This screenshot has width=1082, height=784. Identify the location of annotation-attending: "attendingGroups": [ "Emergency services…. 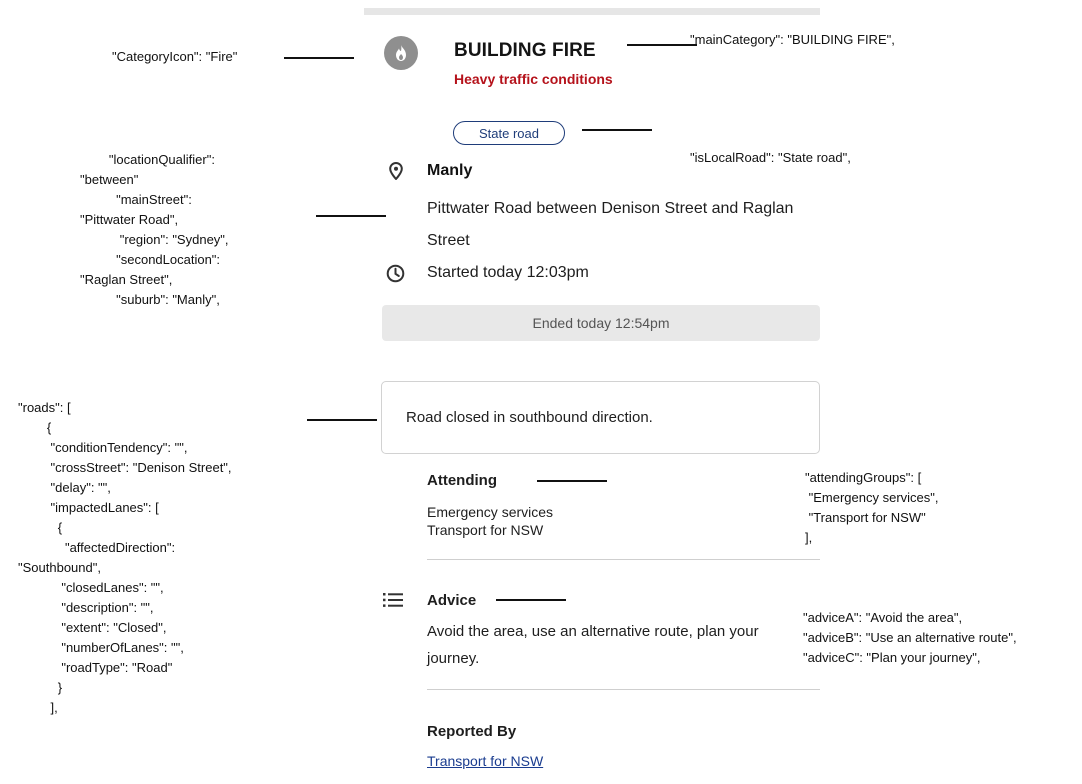
(872, 507).